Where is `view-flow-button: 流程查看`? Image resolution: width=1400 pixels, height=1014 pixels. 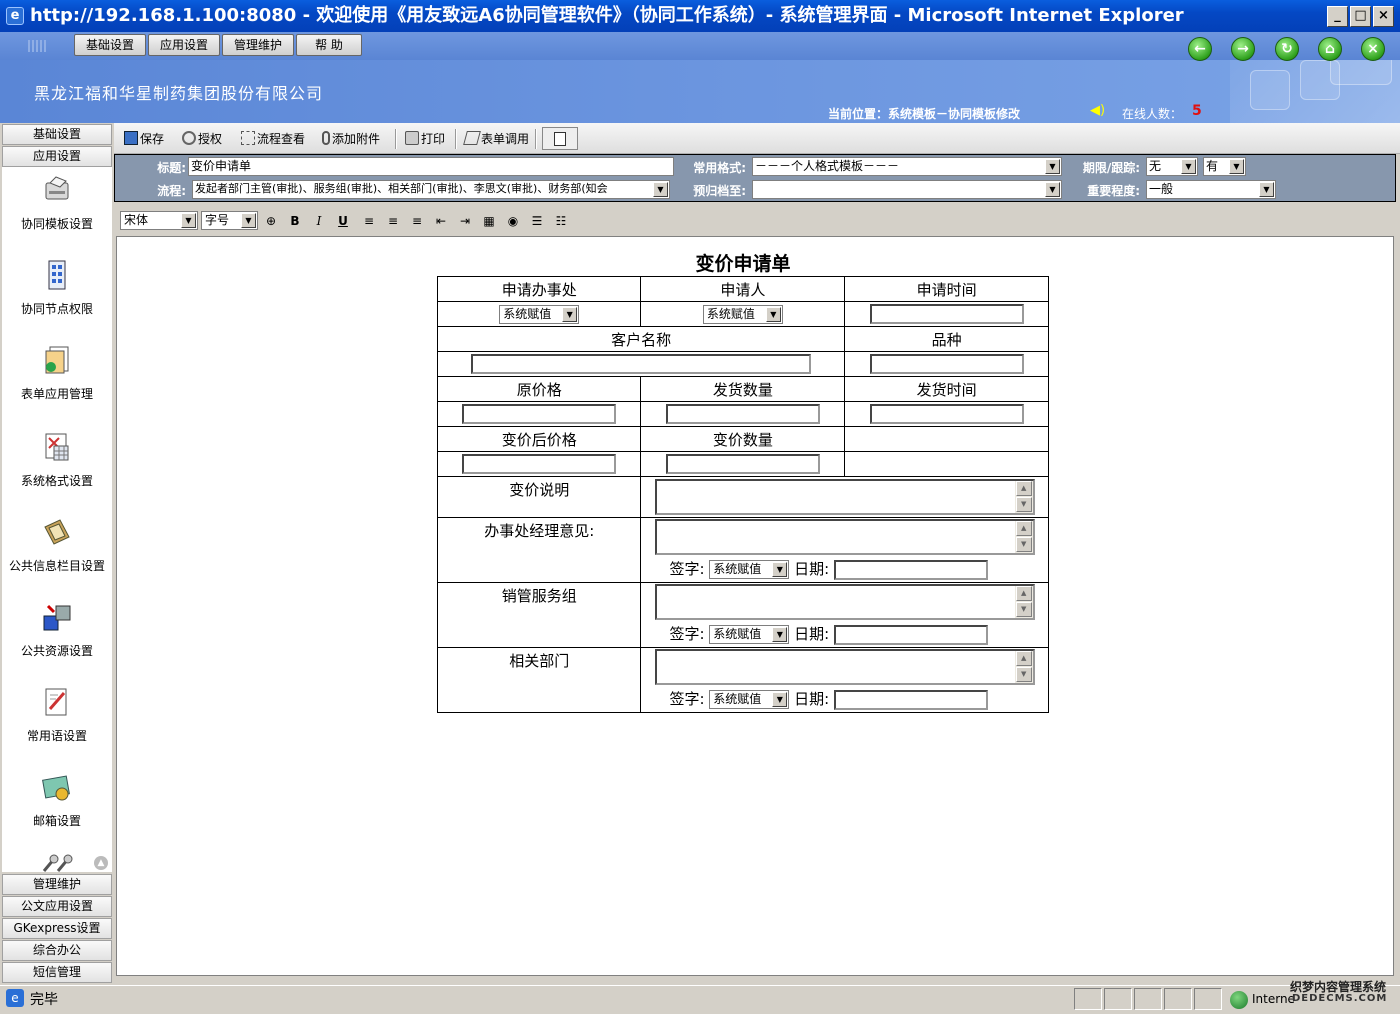 view-flow-button: 流程查看 is located at coordinates (273, 139).